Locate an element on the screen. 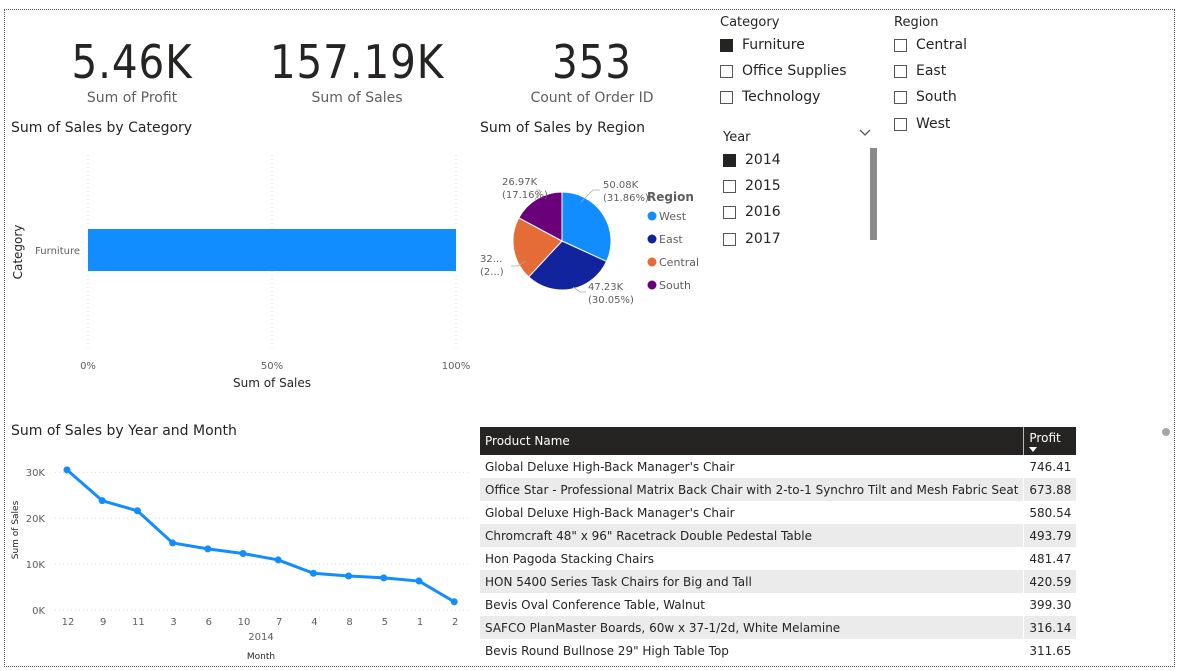  year-option-2015: 2015 is located at coordinates (752, 186).